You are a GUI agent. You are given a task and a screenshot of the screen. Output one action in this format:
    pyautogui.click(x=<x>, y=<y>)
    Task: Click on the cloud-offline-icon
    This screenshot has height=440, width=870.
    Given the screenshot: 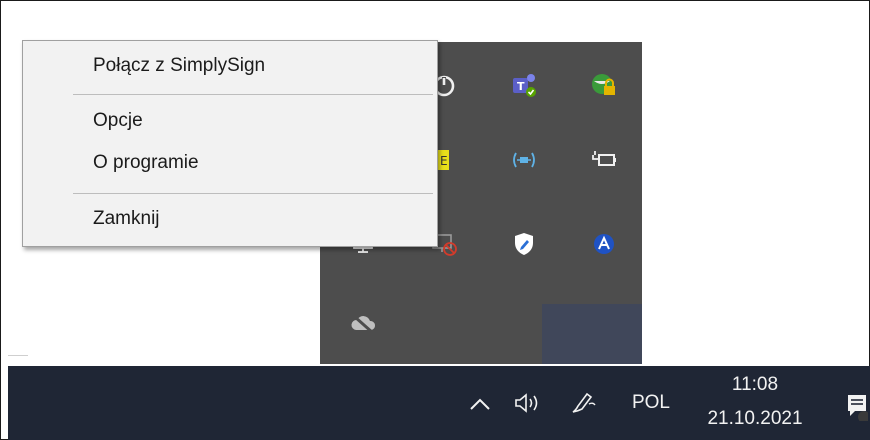 What is the action you would take?
    pyautogui.click(x=364, y=324)
    